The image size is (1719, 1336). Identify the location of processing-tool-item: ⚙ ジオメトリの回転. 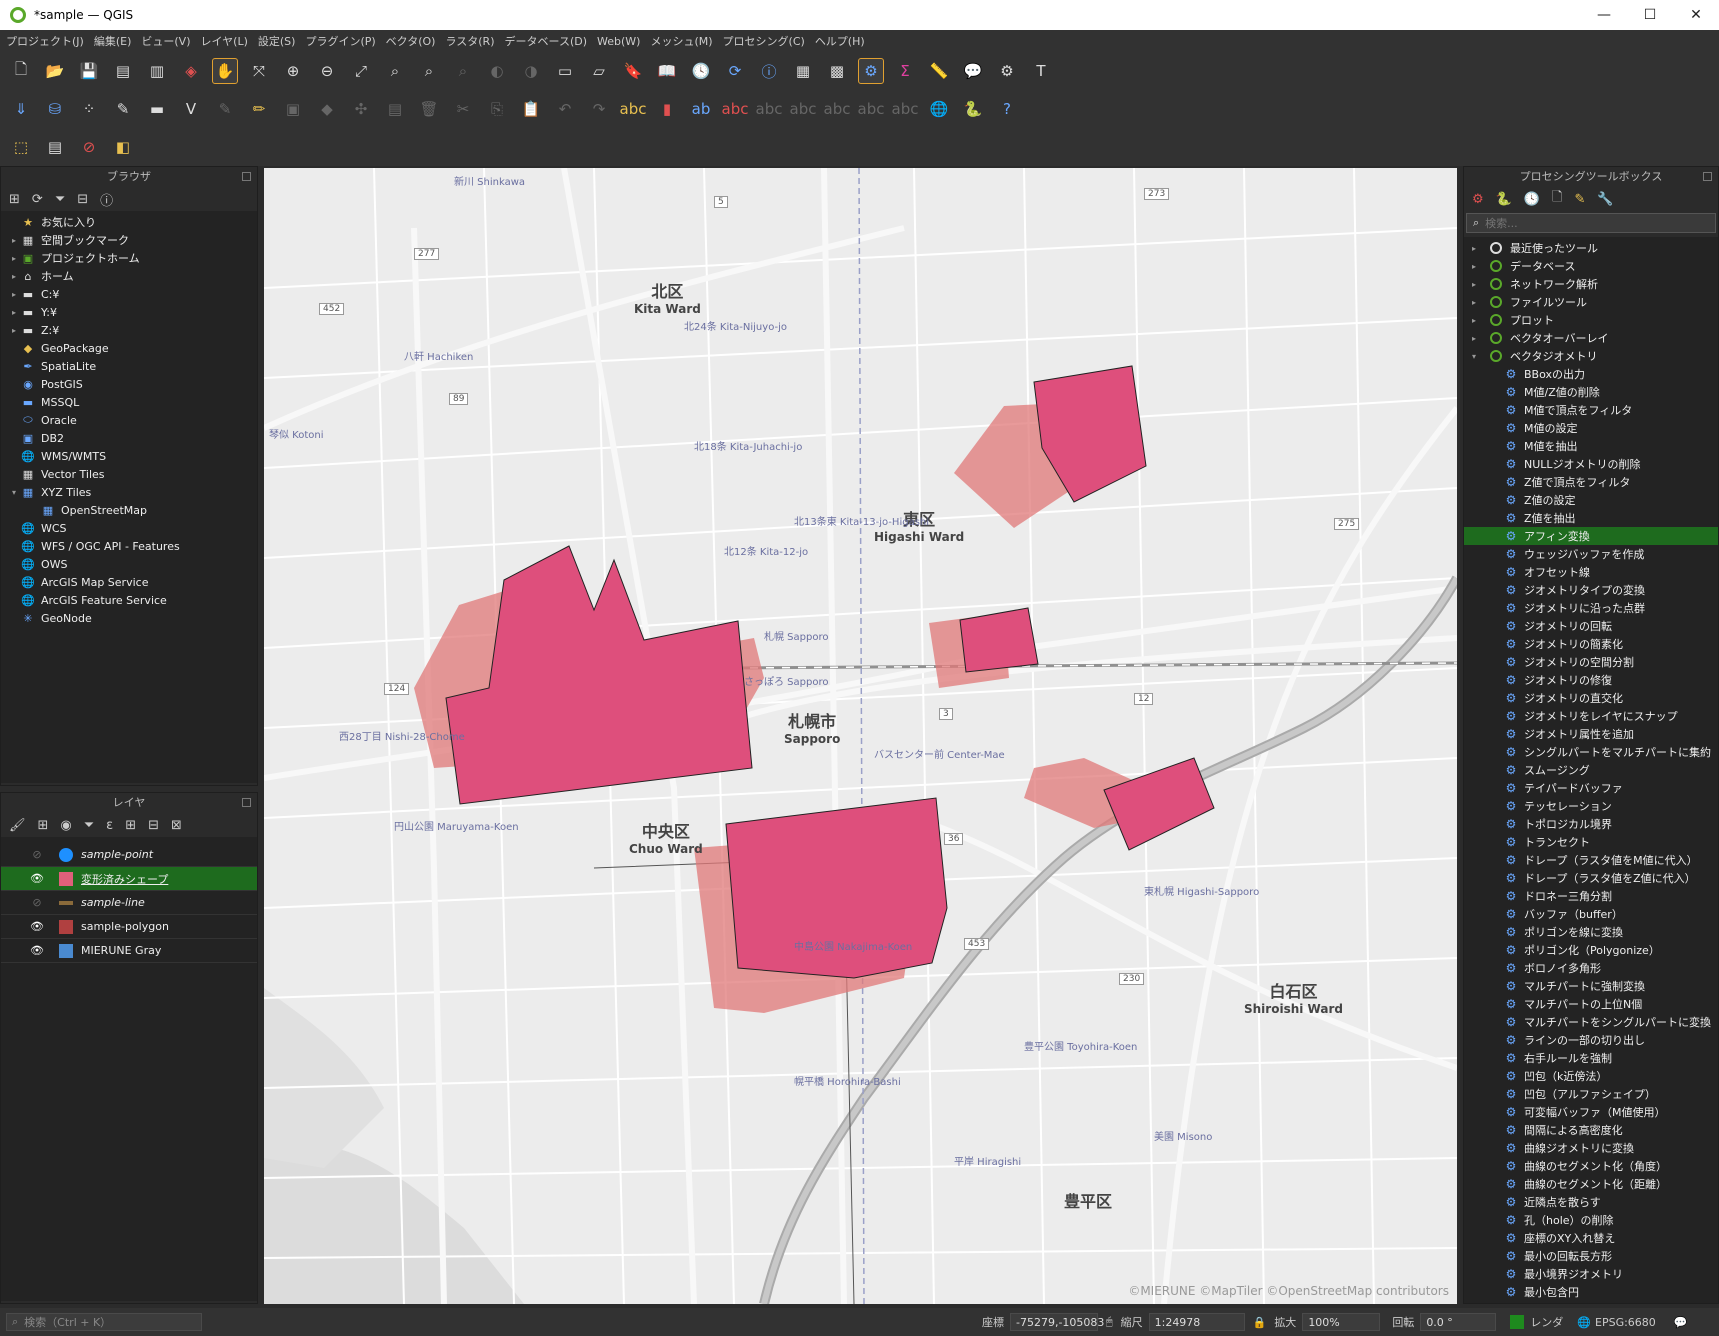
(1591, 626).